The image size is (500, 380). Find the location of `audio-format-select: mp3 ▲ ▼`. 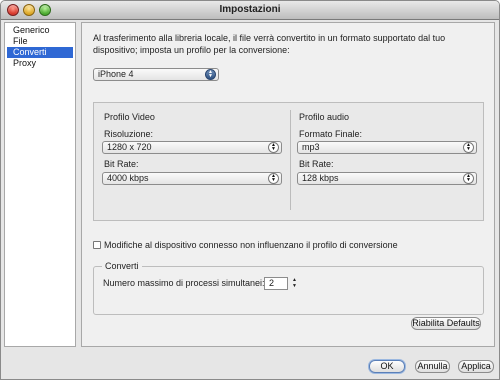

audio-format-select: mp3 ▲ ▼ is located at coordinates (387, 147).